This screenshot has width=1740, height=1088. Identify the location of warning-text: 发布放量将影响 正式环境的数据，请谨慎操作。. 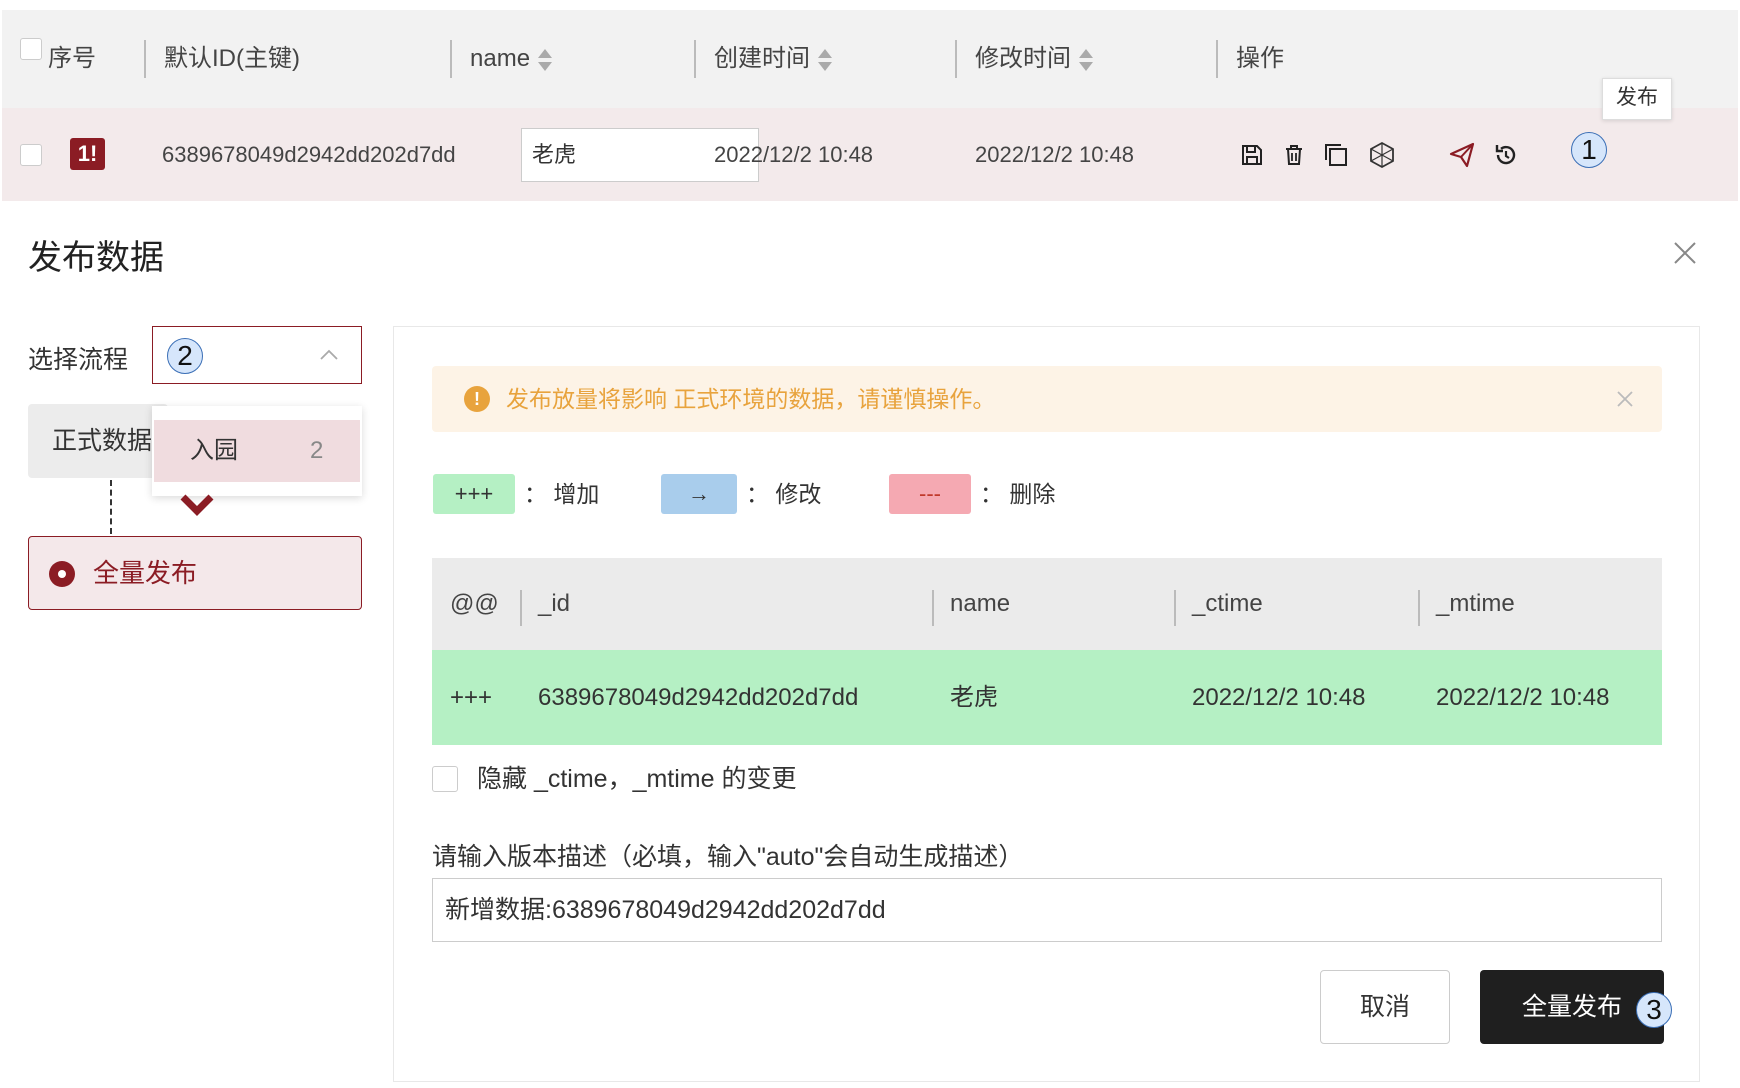
(751, 399).